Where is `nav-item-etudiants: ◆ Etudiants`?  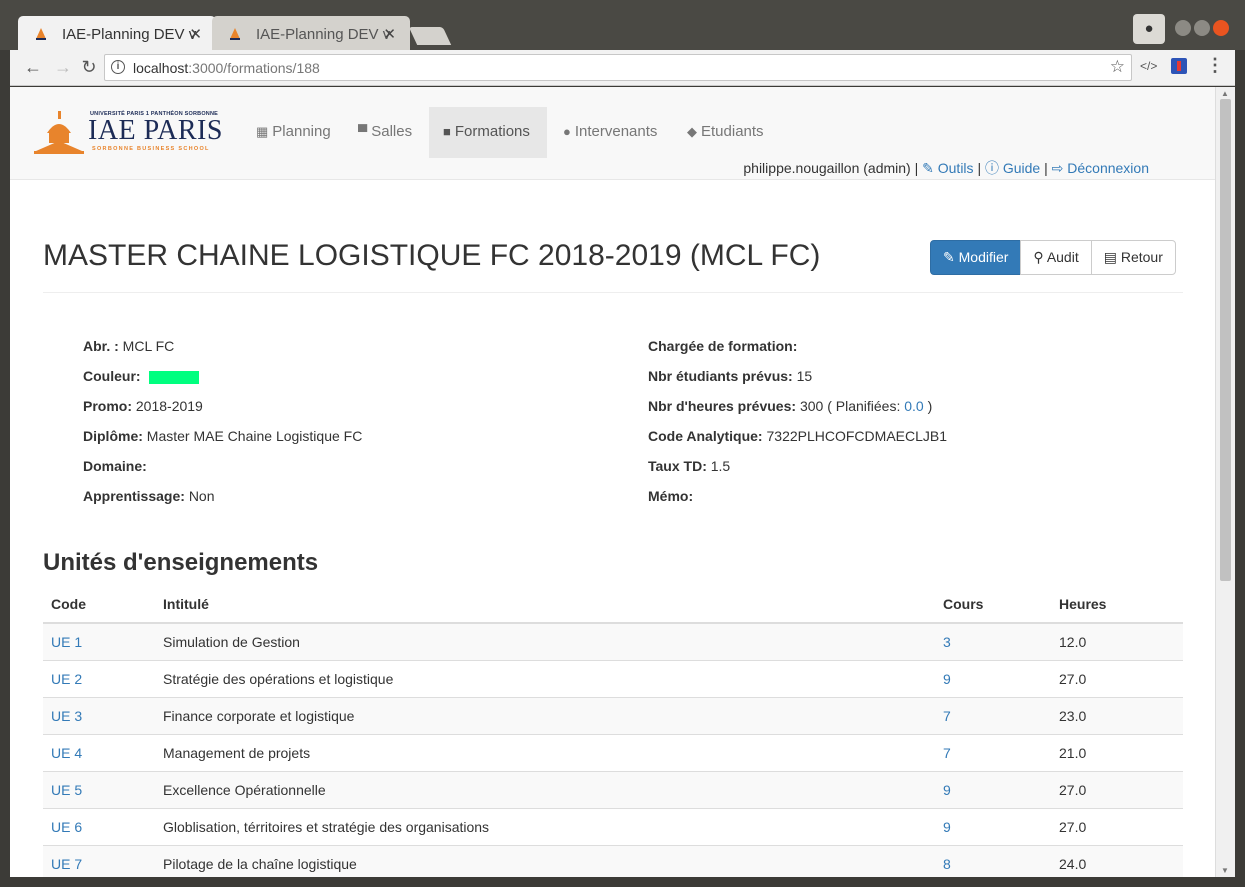 nav-item-etudiants: ◆ Etudiants is located at coordinates (725, 132).